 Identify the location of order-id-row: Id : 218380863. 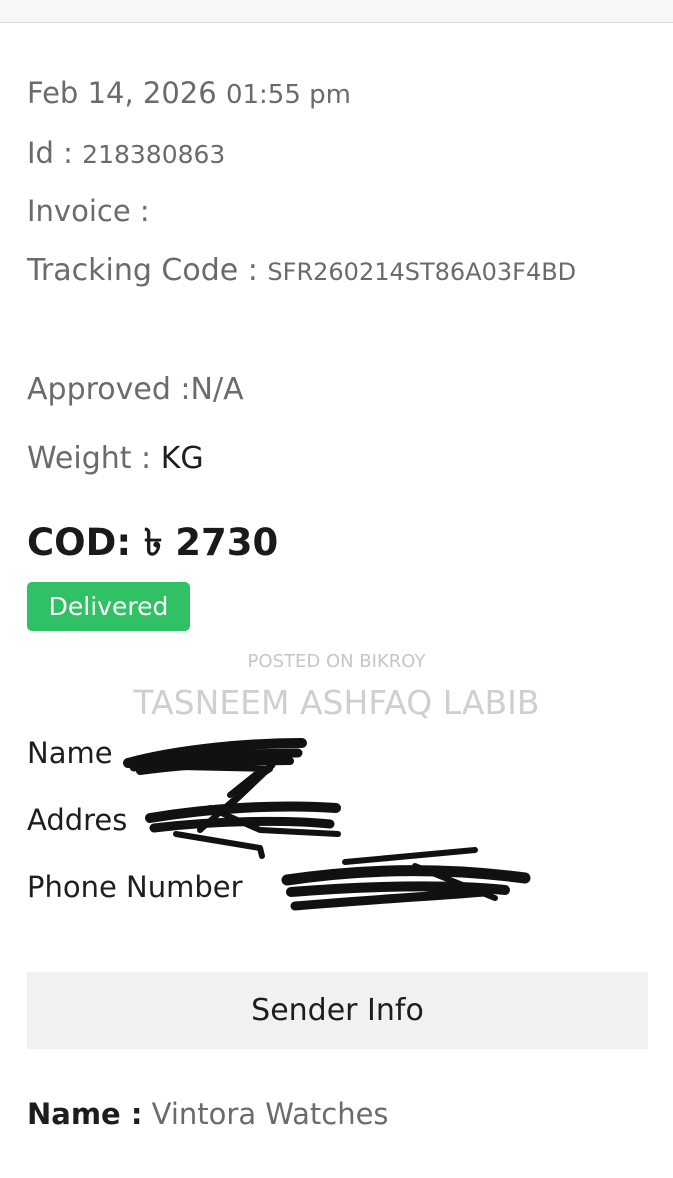
(126, 153).